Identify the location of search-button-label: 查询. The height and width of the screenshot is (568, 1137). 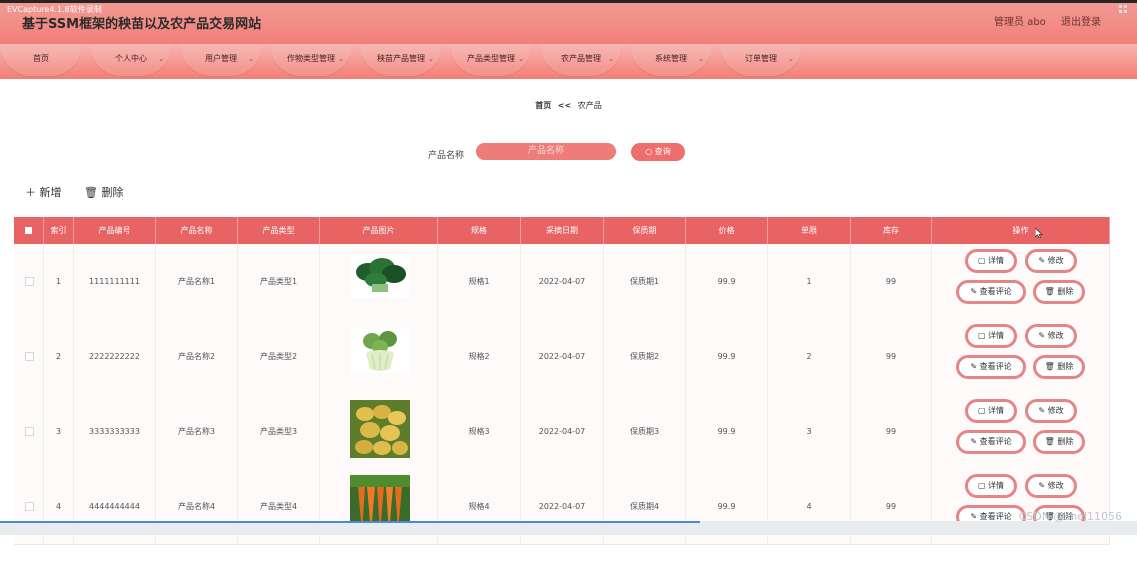
(662, 151).